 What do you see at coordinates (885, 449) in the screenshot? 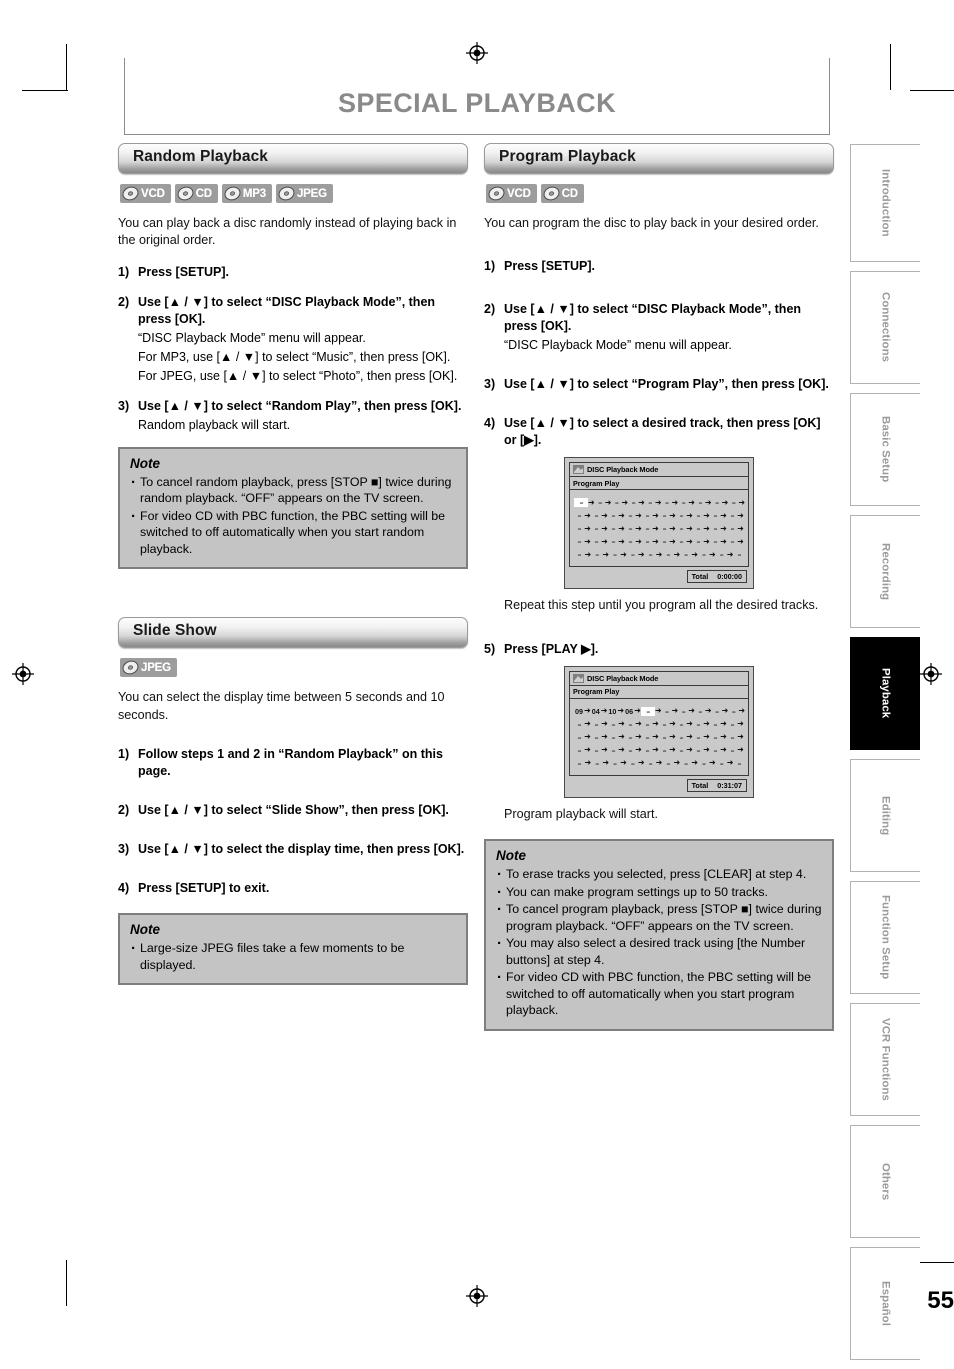
I see `sidebar-tab-basic-setup: Basic Setup` at bounding box center [885, 449].